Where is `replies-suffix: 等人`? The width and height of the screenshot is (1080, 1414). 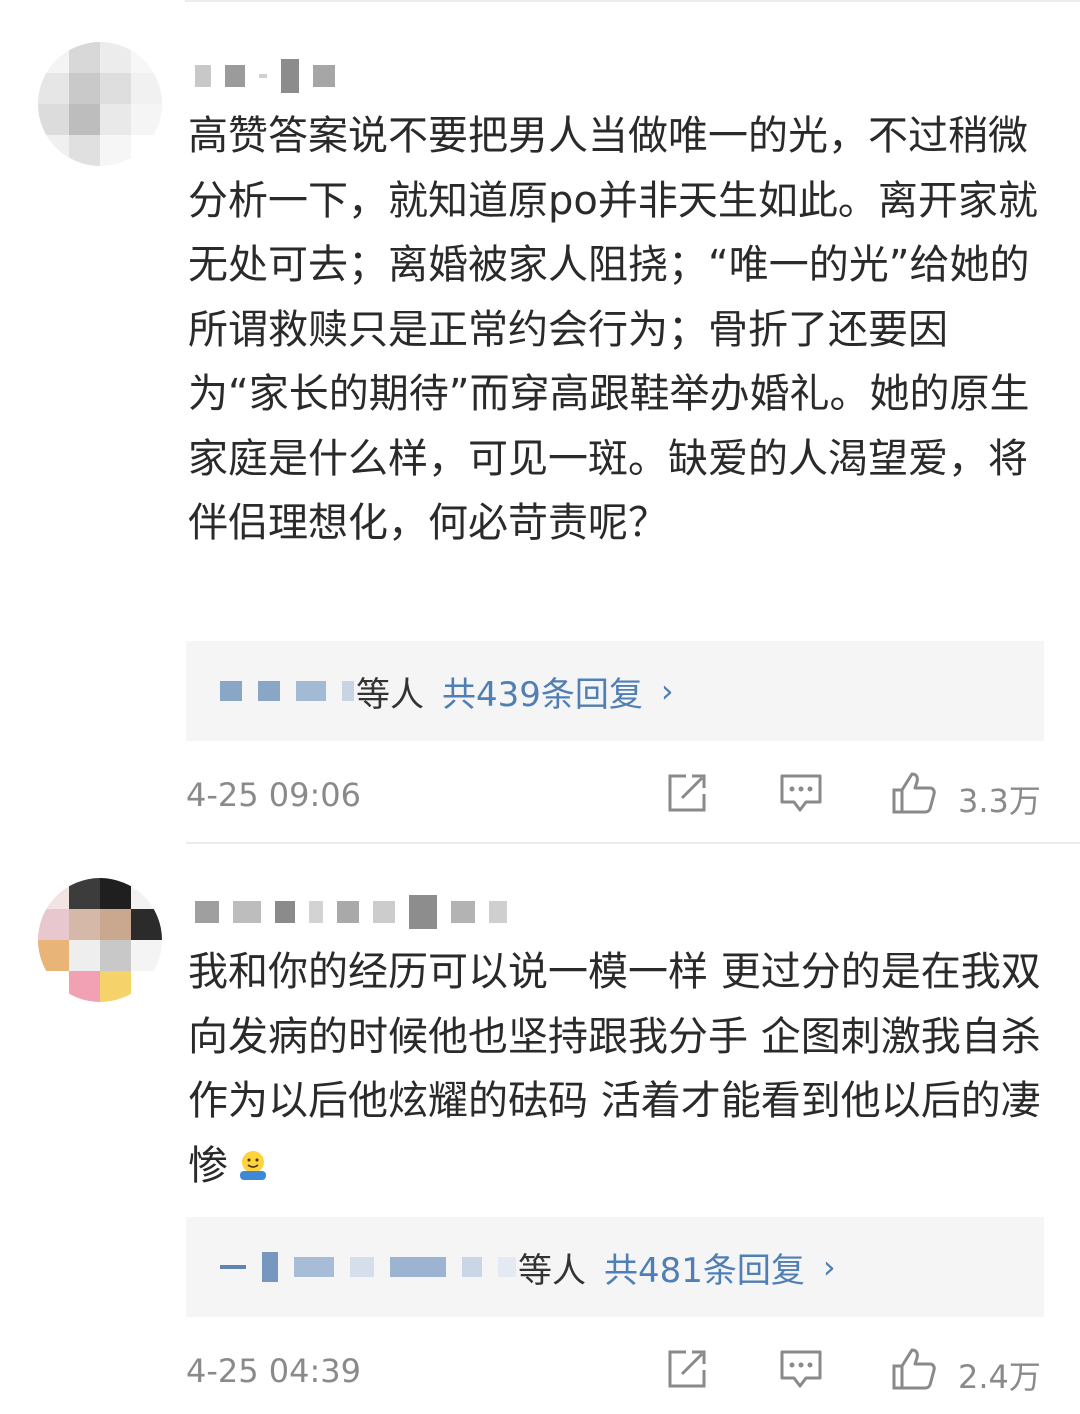
replies-suffix: 等人 is located at coordinates (552, 1270).